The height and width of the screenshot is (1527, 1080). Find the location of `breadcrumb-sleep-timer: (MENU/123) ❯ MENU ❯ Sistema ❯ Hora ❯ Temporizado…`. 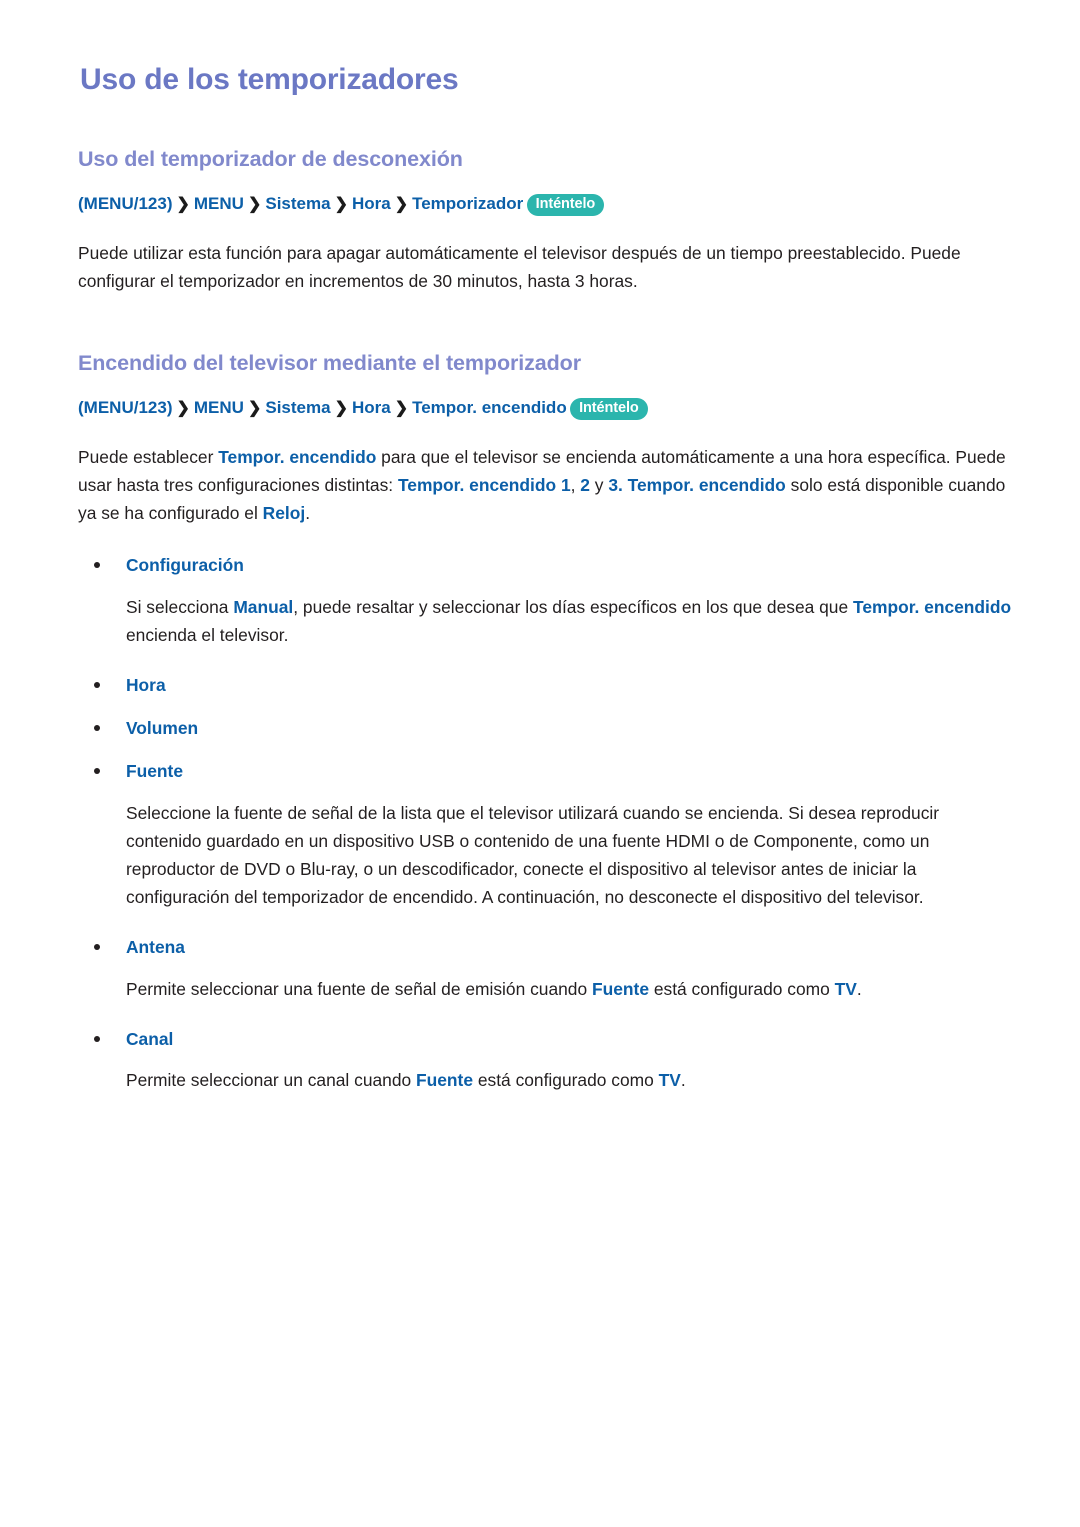

breadcrumb-sleep-timer: (MENU/123) ❯ MENU ❯ Sistema ❯ Hora ❯ Temporizado… is located at coordinates (548, 205).